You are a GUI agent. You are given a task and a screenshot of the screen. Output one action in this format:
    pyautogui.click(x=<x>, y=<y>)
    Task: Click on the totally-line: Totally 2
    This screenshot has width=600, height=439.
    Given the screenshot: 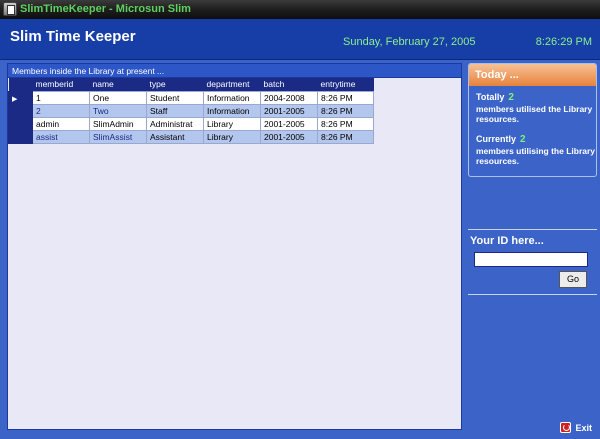 What is the action you would take?
    pyautogui.click(x=495, y=97)
    